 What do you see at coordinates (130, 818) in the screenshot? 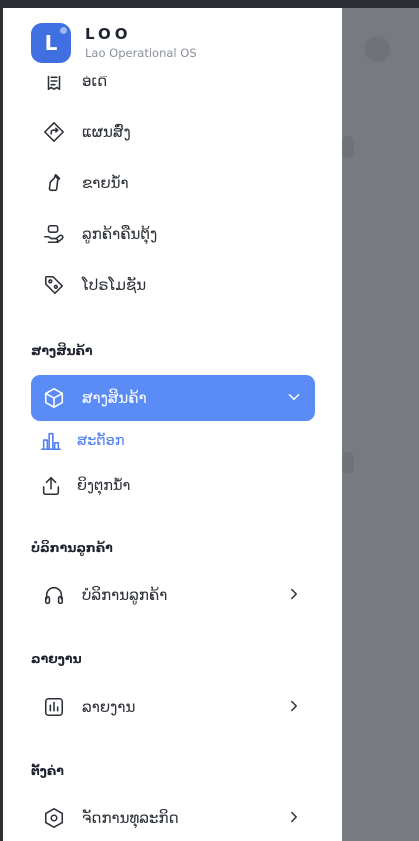
I see `menu-item-label: ຈັດການທຸລະກິດ` at bounding box center [130, 818].